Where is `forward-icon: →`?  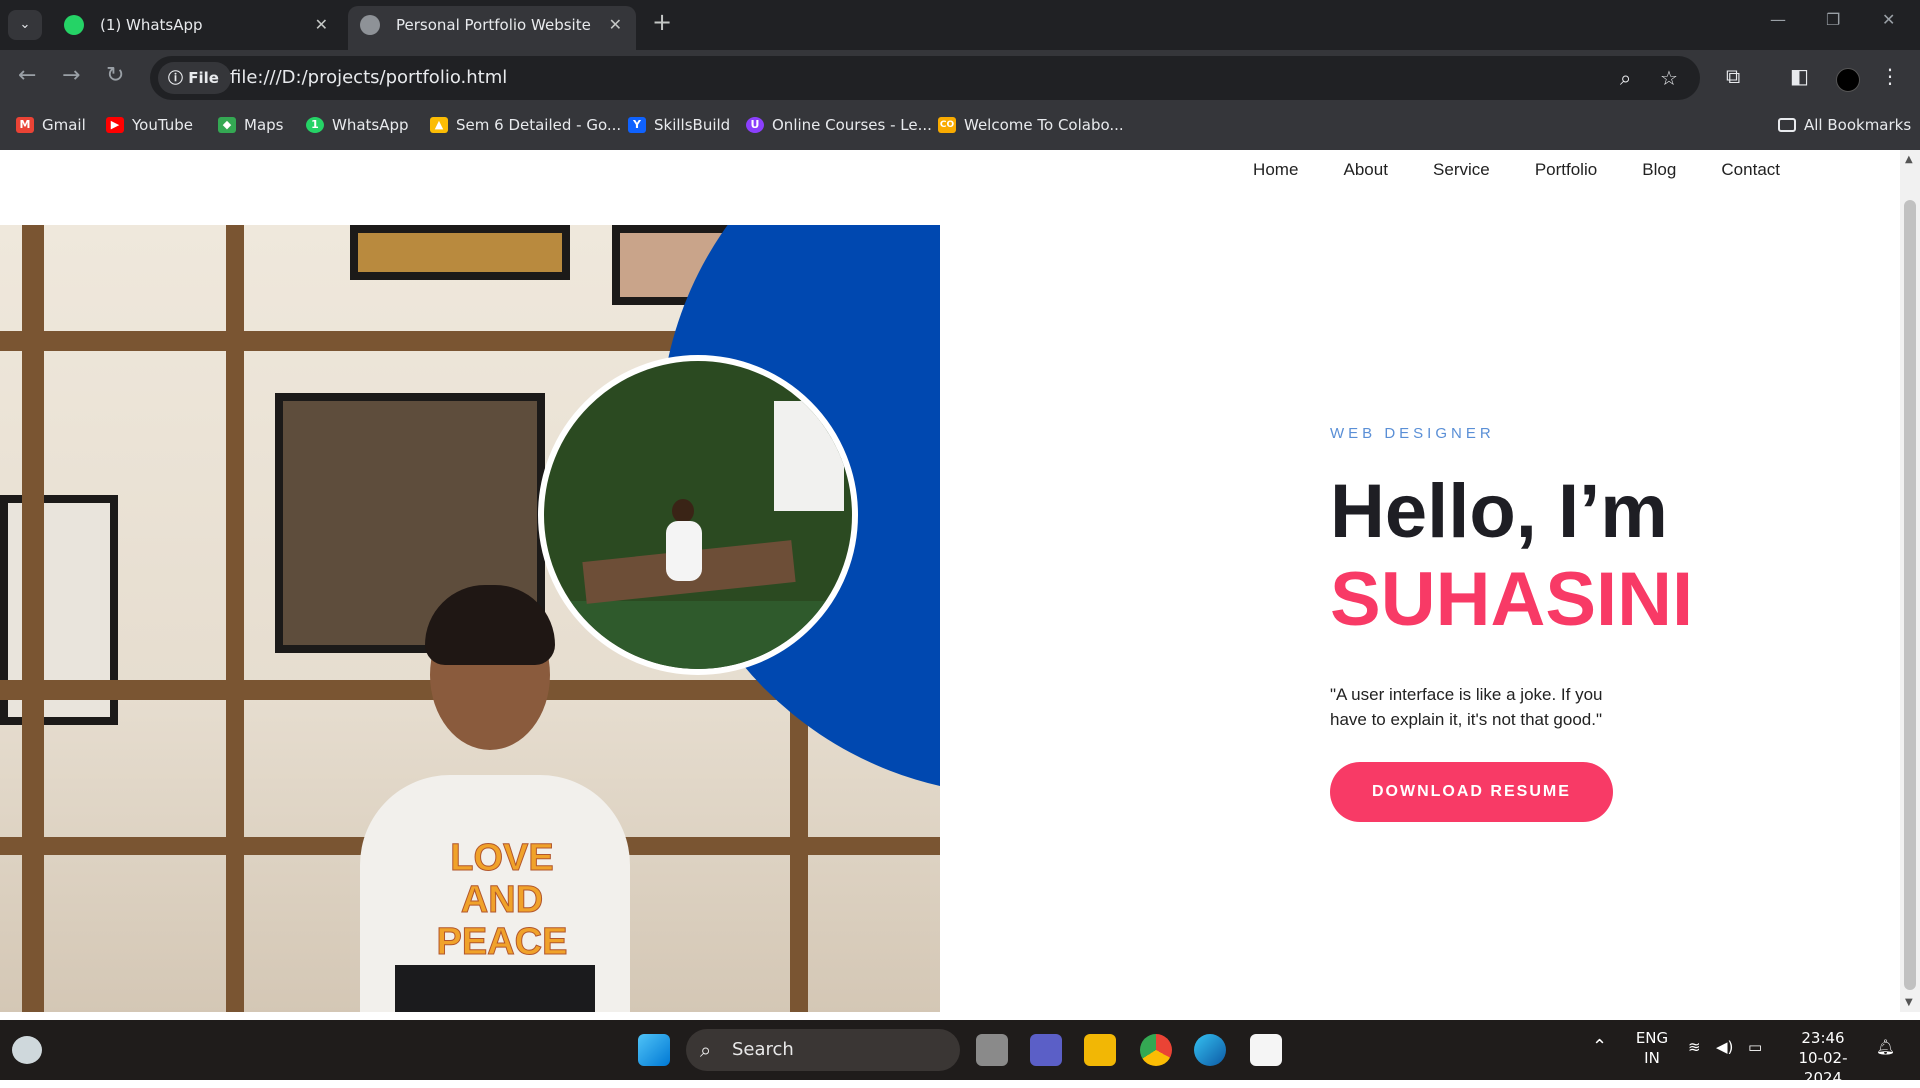 forward-icon: → is located at coordinates (71, 76).